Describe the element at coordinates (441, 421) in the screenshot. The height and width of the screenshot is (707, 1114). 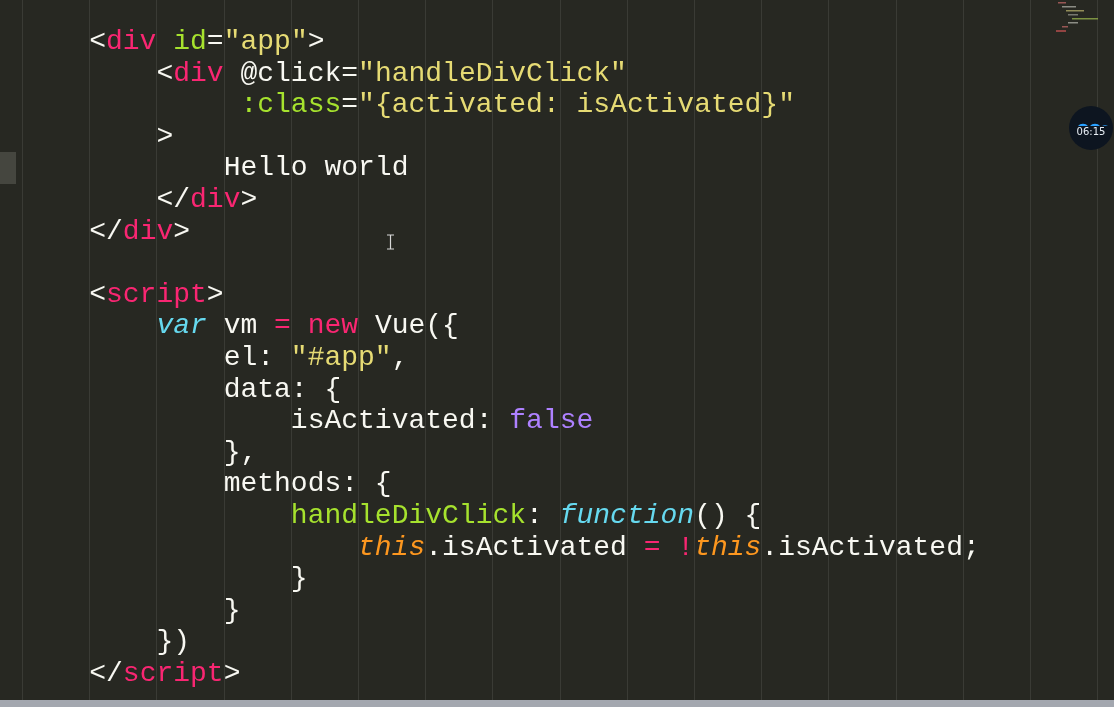
I see `code-line: isActivated: false` at that location.